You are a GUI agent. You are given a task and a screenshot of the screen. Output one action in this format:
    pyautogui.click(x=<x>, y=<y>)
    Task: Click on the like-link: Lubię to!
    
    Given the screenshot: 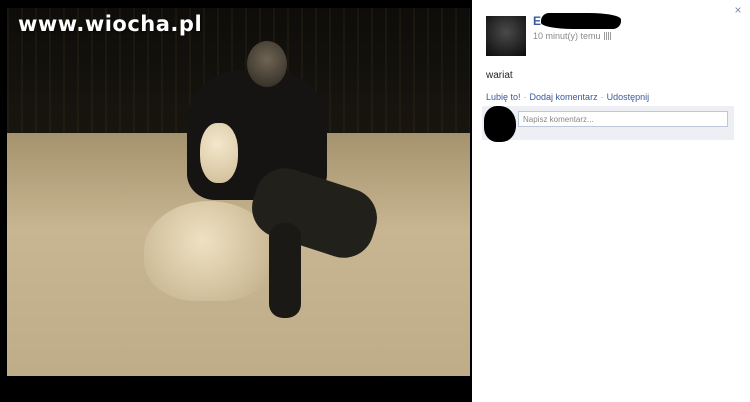 What is the action you would take?
    pyautogui.click(x=503, y=97)
    